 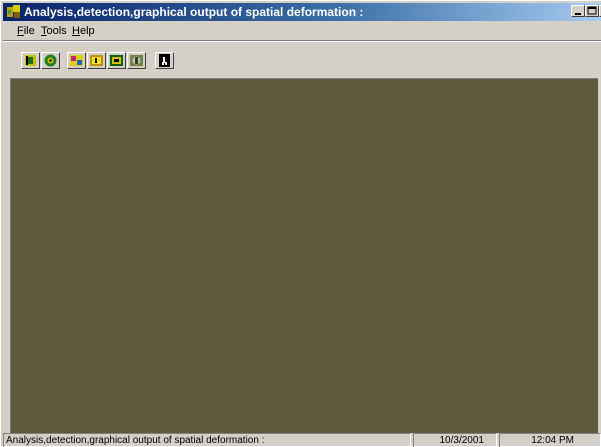 I want to click on status-date: 10/3/2001, so click(x=455, y=440).